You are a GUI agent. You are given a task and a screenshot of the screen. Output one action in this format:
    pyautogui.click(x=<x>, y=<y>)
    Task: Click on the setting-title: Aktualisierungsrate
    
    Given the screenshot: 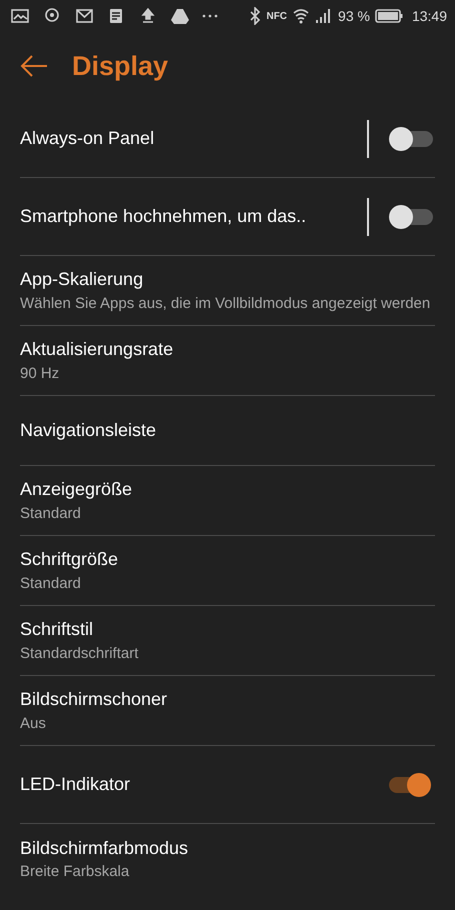 What is the action you would take?
    pyautogui.click(x=97, y=349)
    